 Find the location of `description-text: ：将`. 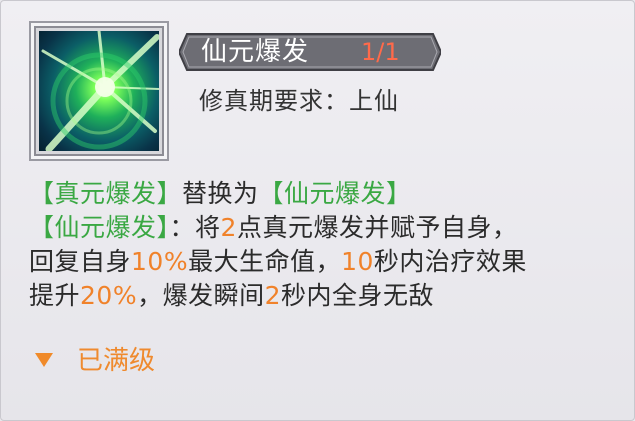

description-text: ：将 is located at coordinates (195, 227).